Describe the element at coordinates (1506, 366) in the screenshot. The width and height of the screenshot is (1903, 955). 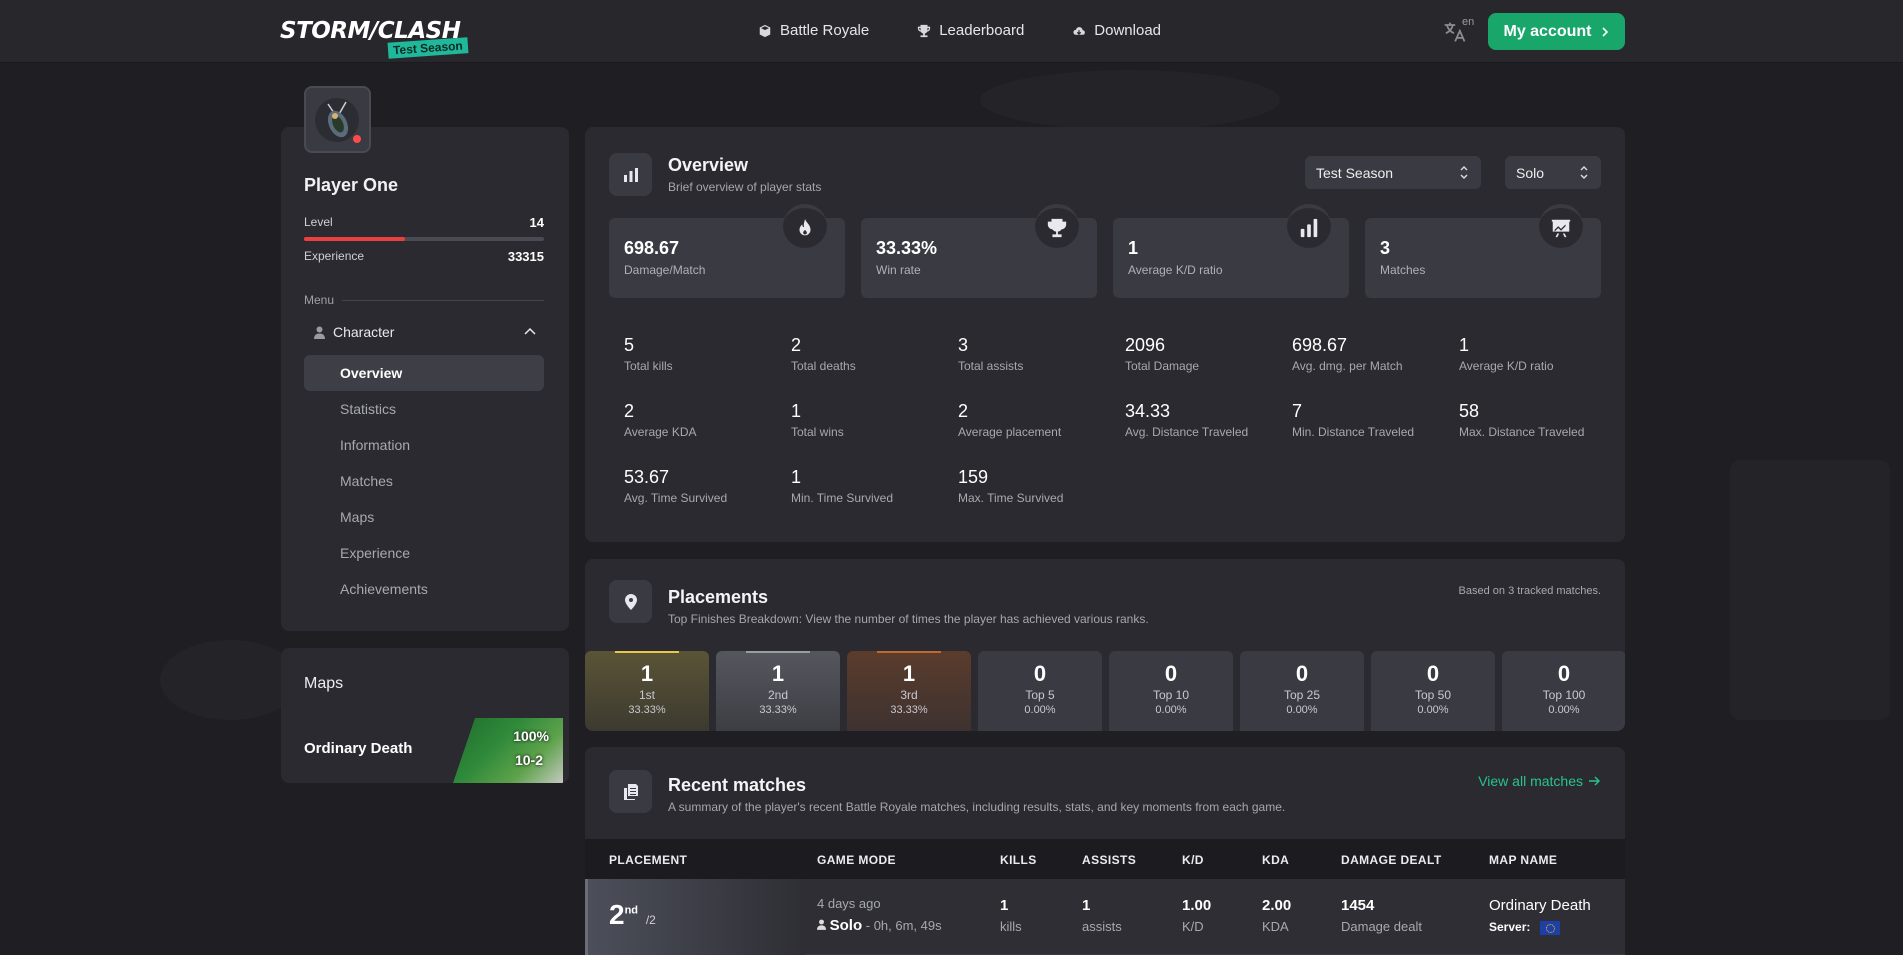
I see `stat-label: Average K/D ratio` at that location.